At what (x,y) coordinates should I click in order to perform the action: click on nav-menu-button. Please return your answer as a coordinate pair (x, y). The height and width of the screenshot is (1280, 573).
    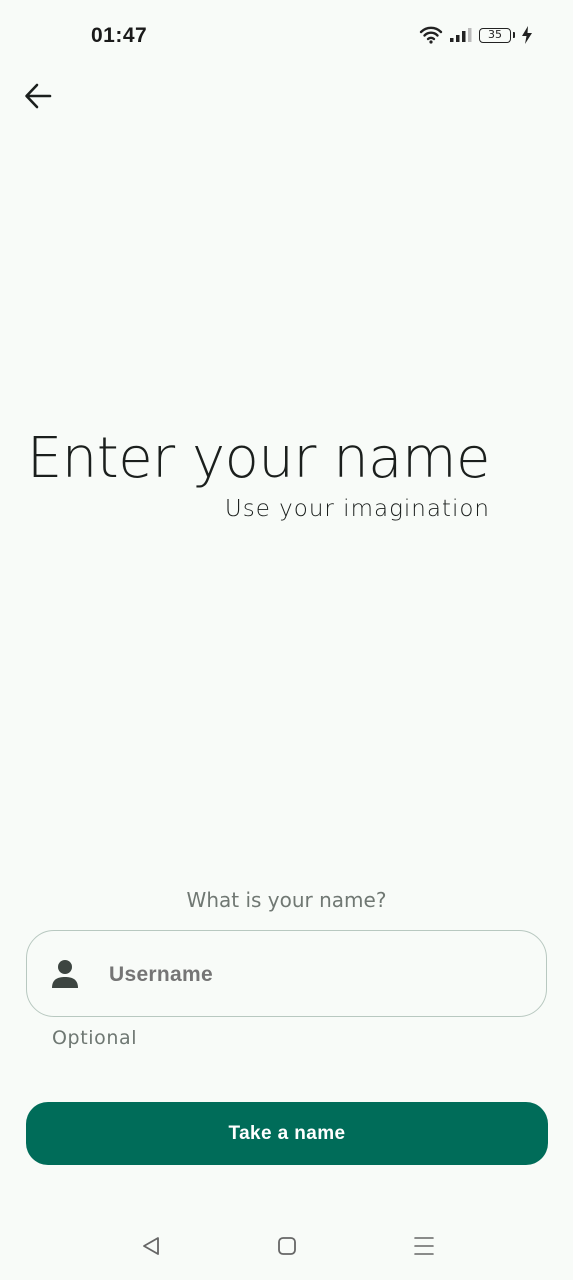
    Looking at the image, I should click on (424, 1246).